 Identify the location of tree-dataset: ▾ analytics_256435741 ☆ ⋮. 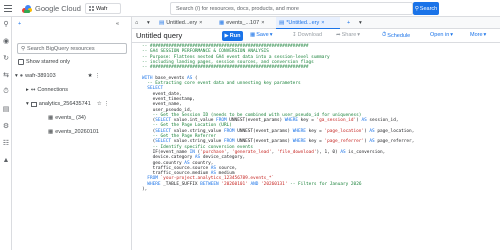
(78, 104).